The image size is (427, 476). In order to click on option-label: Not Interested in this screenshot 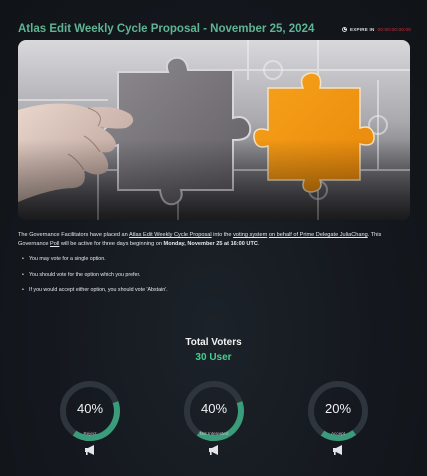, I will do `click(214, 433)`.